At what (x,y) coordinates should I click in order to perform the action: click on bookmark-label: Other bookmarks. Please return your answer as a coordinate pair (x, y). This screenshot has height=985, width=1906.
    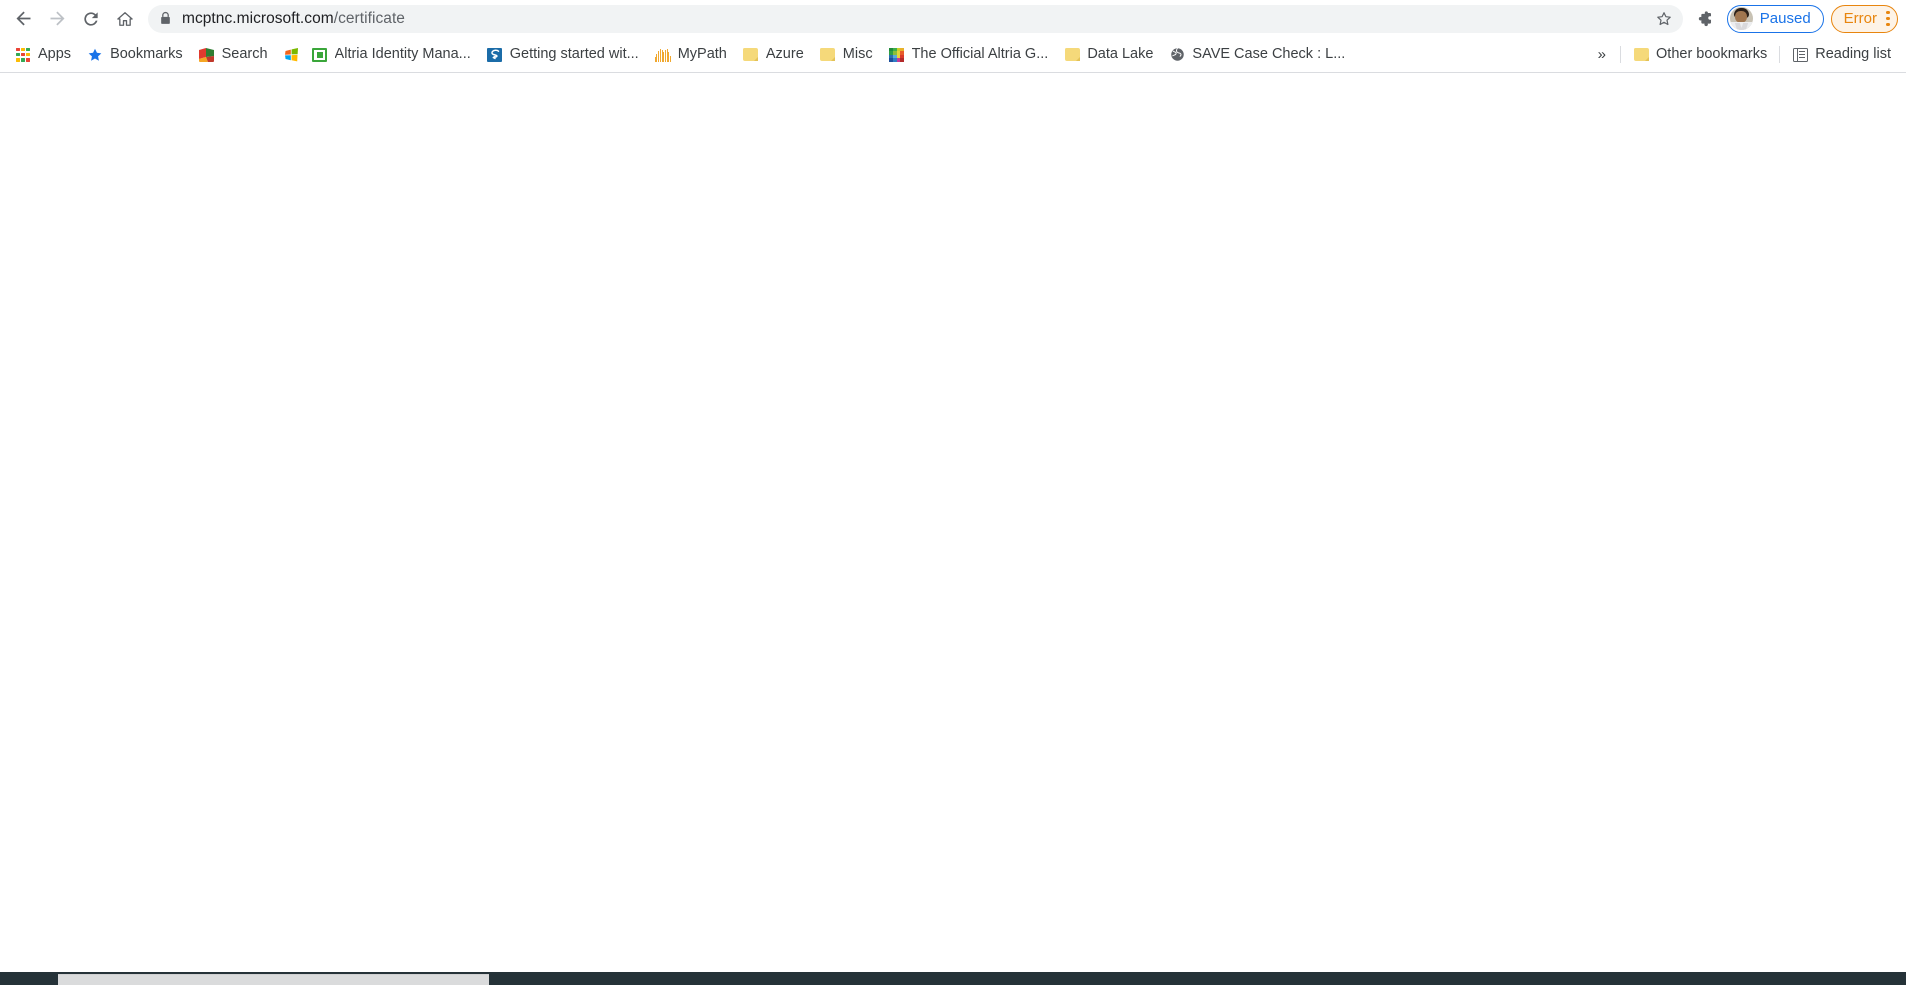
    Looking at the image, I should click on (1712, 54).